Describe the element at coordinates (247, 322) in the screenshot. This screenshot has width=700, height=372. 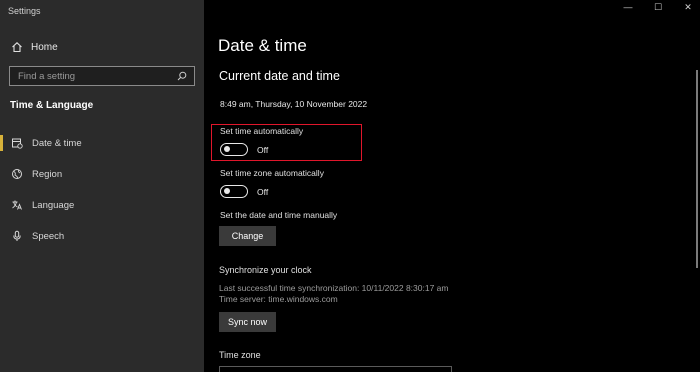
I see `sync-now-button: Sync now` at that location.